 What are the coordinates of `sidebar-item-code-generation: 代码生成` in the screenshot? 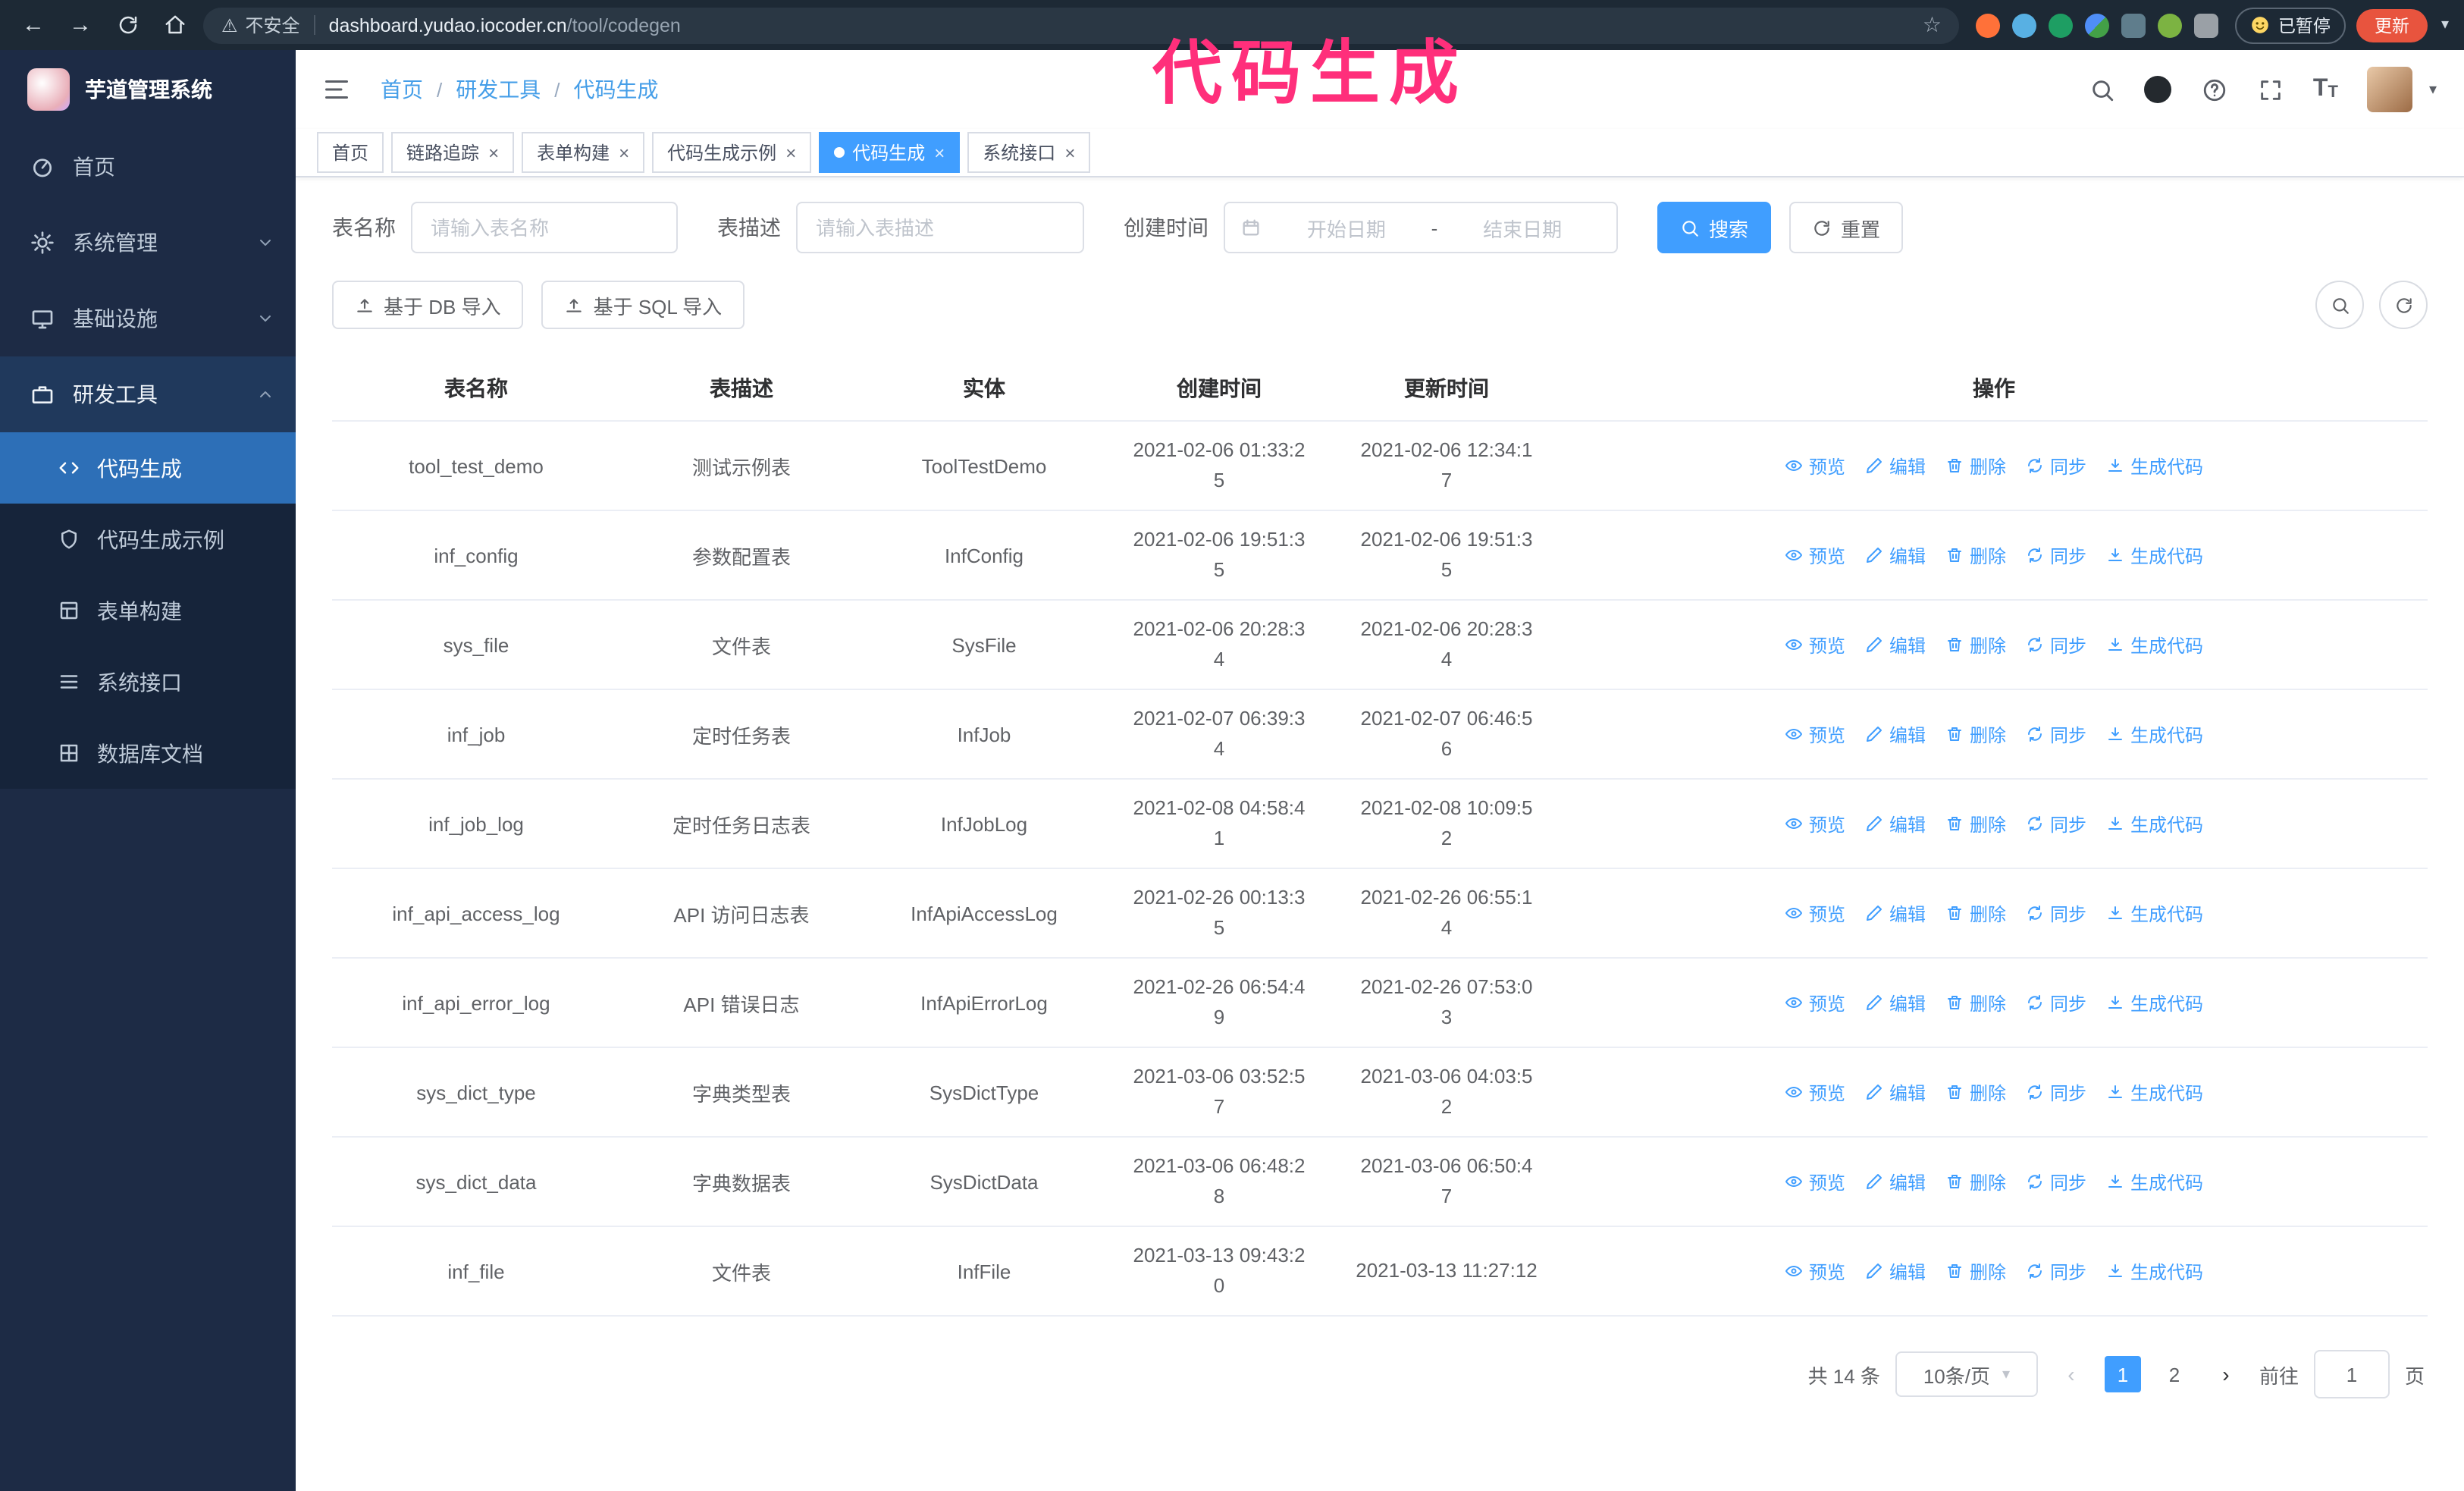 It's located at (148, 468).